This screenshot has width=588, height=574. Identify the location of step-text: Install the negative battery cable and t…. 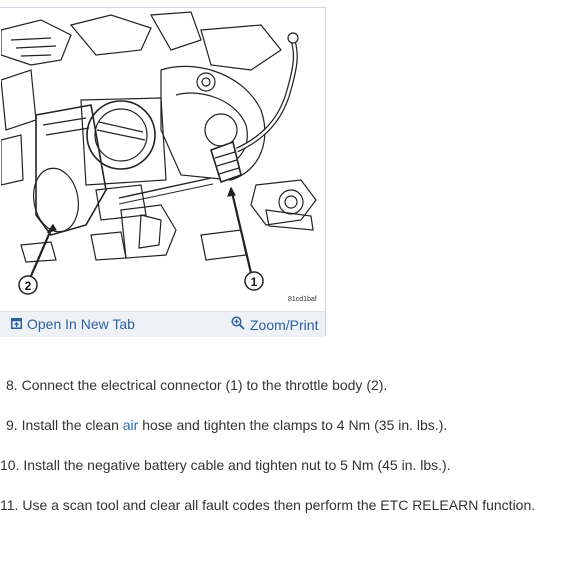
(237, 465).